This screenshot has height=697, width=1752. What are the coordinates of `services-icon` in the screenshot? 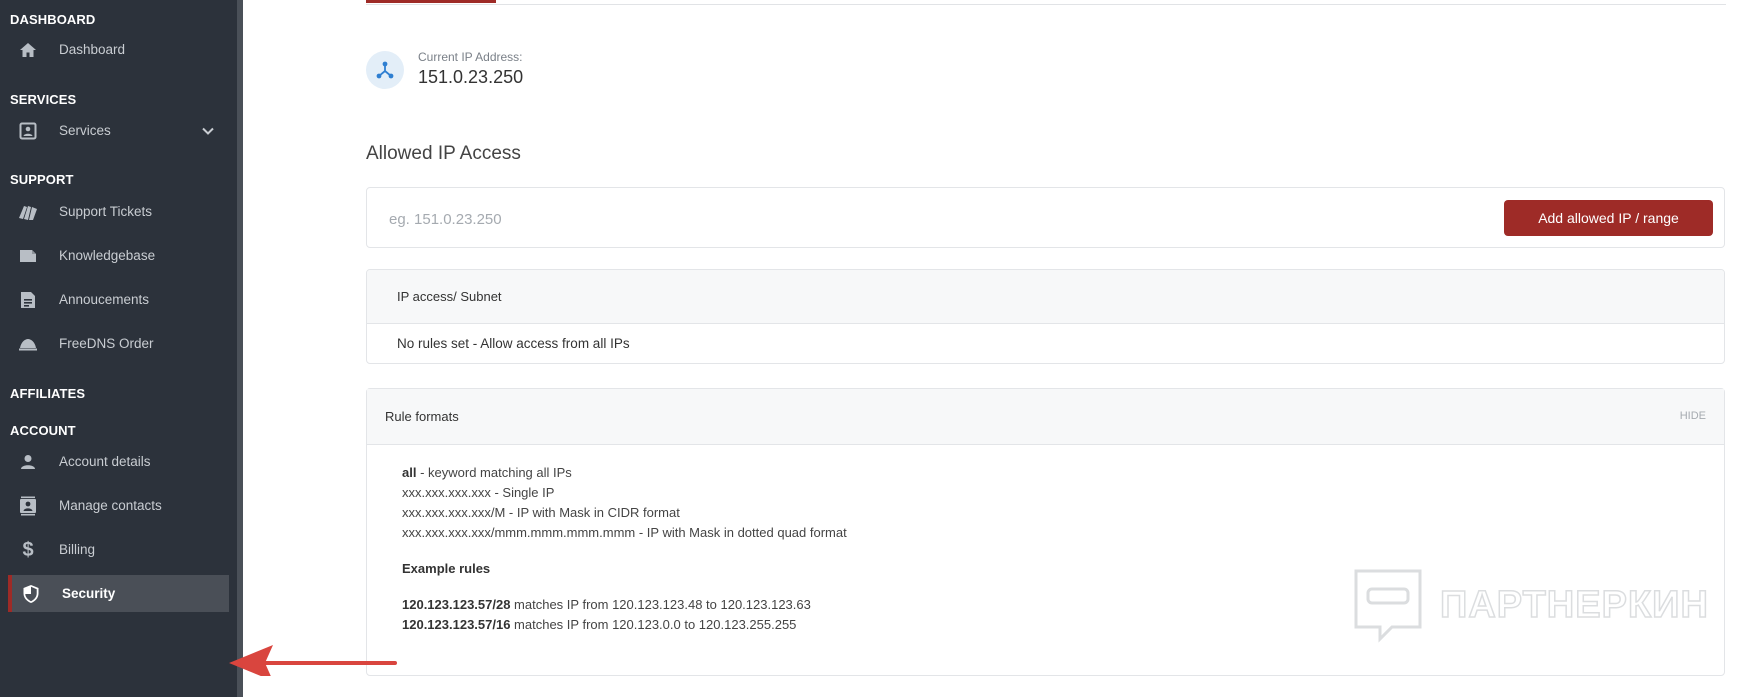 It's located at (28, 131).